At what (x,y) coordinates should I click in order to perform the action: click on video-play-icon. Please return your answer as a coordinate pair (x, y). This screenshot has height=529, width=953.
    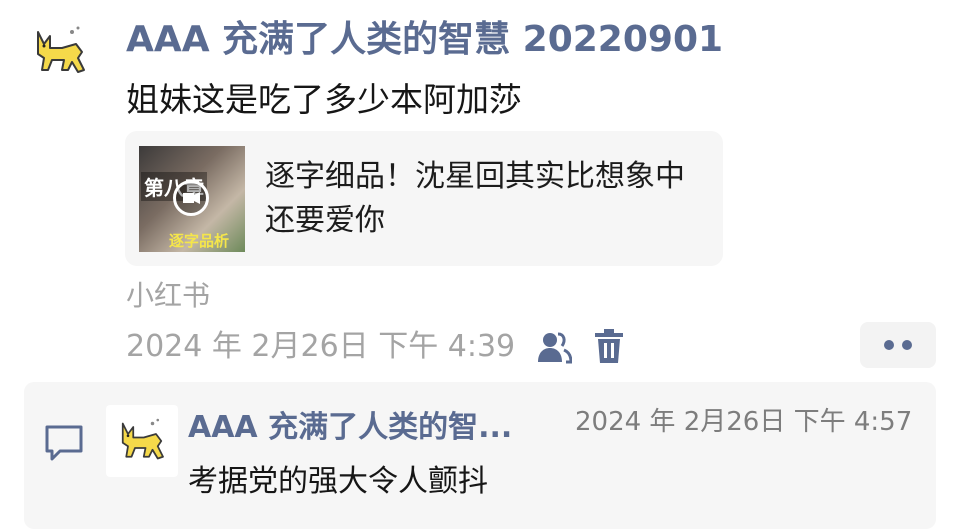
    Looking at the image, I should click on (191, 198).